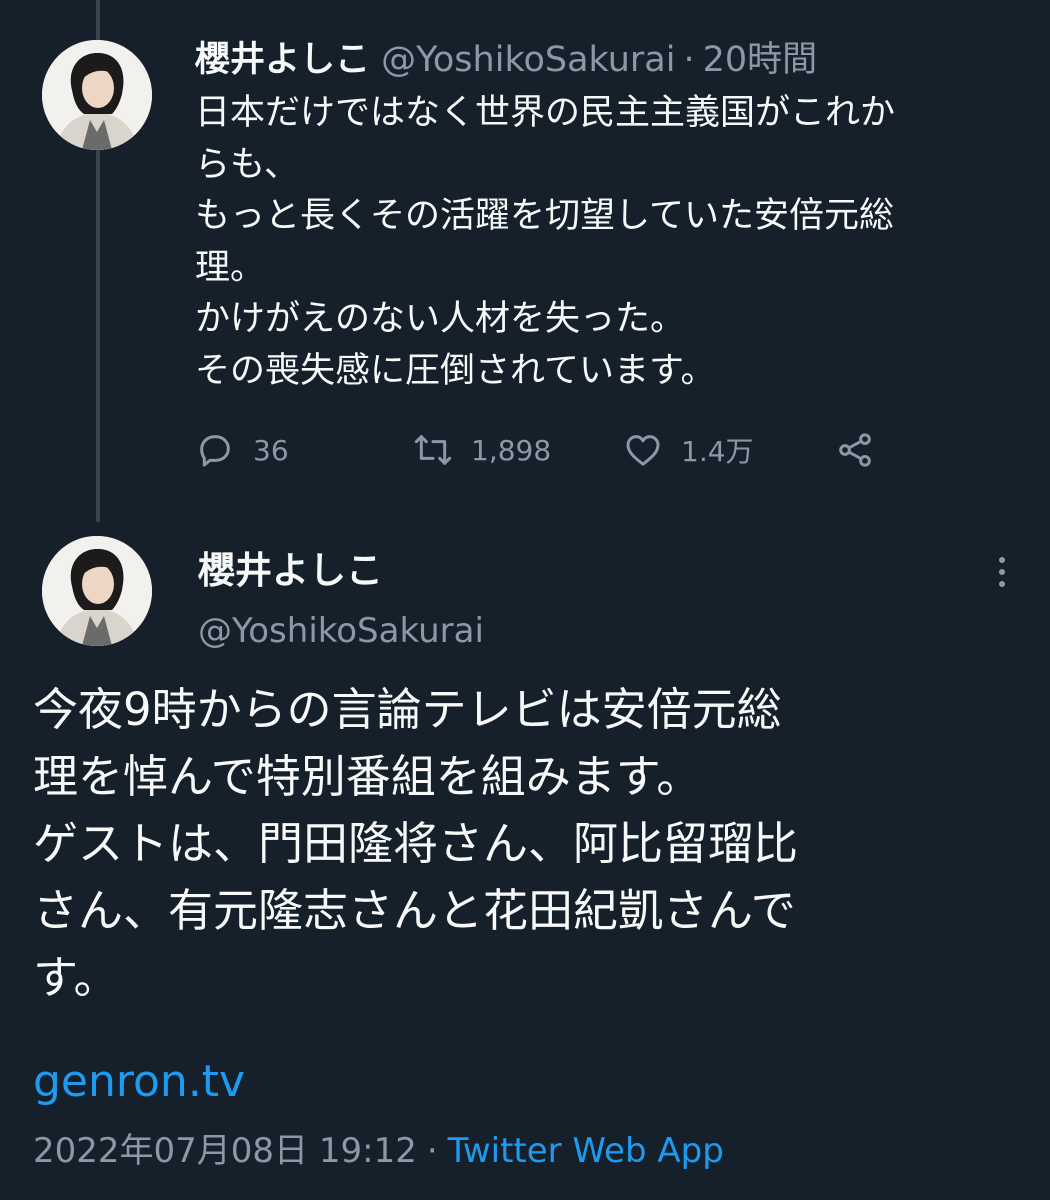  I want to click on reply-icon, so click(215, 451).